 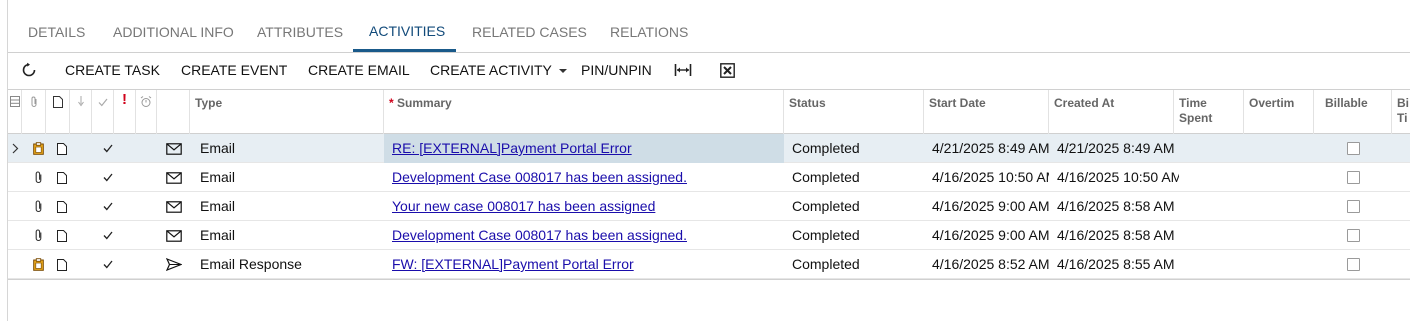 What do you see at coordinates (1353, 112) in the screenshot?
I see `billable-header: Billable` at bounding box center [1353, 112].